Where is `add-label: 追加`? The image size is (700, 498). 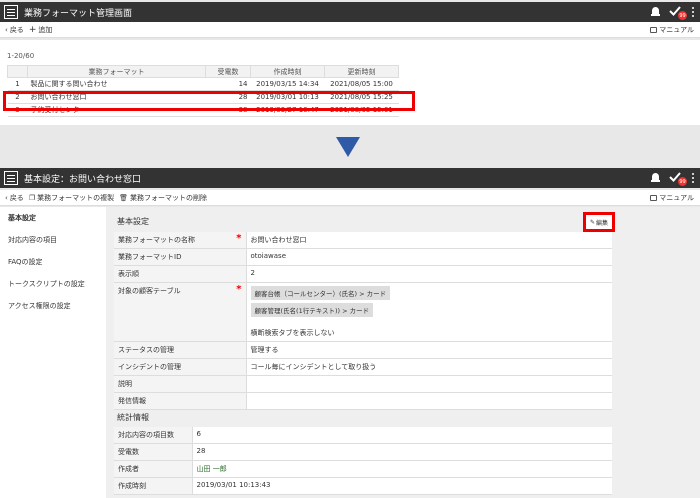 add-label: 追加 is located at coordinates (45, 29).